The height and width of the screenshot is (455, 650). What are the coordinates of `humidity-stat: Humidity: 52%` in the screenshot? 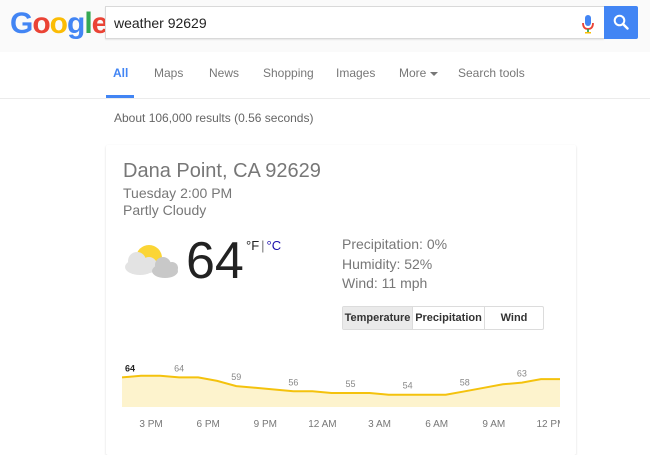 It's located at (387, 264).